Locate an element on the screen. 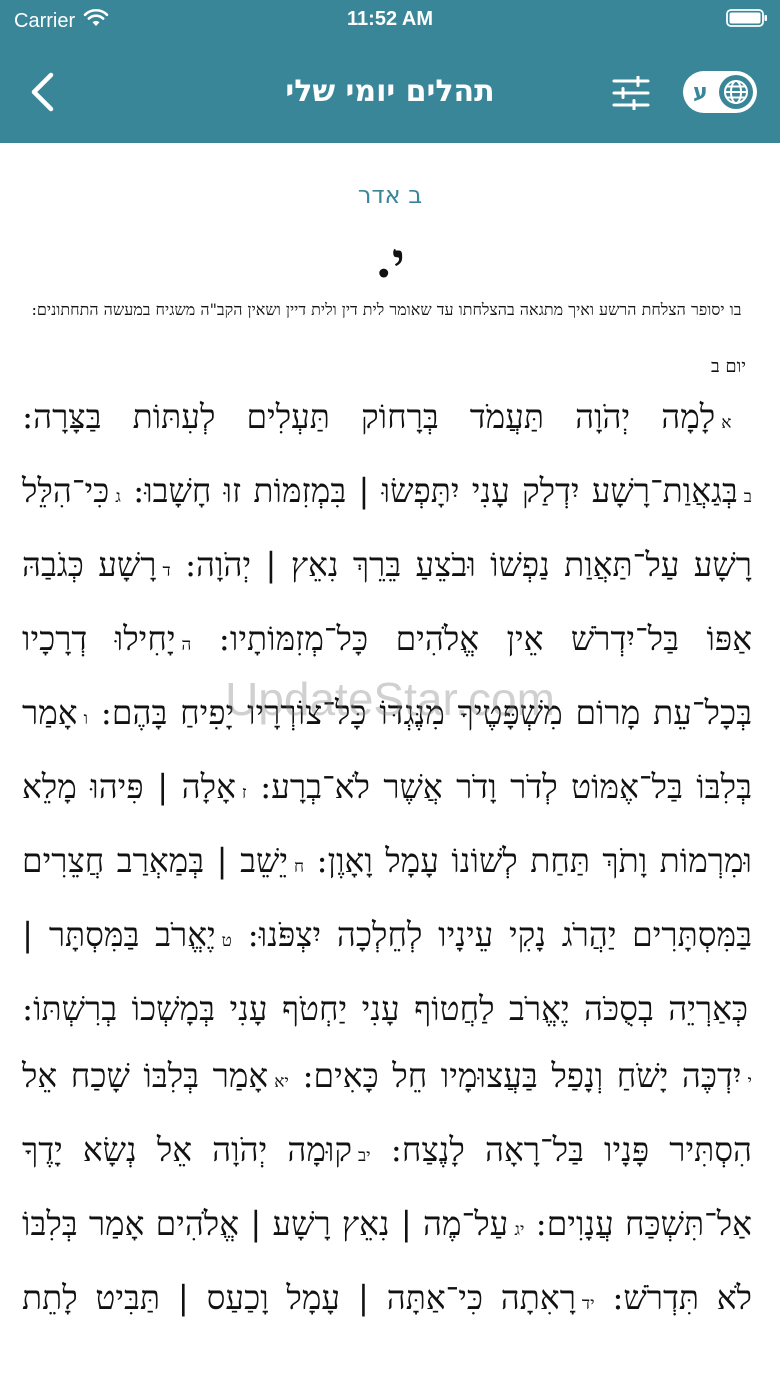 The image size is (780, 1387). sliders-icon is located at coordinates (631, 93).